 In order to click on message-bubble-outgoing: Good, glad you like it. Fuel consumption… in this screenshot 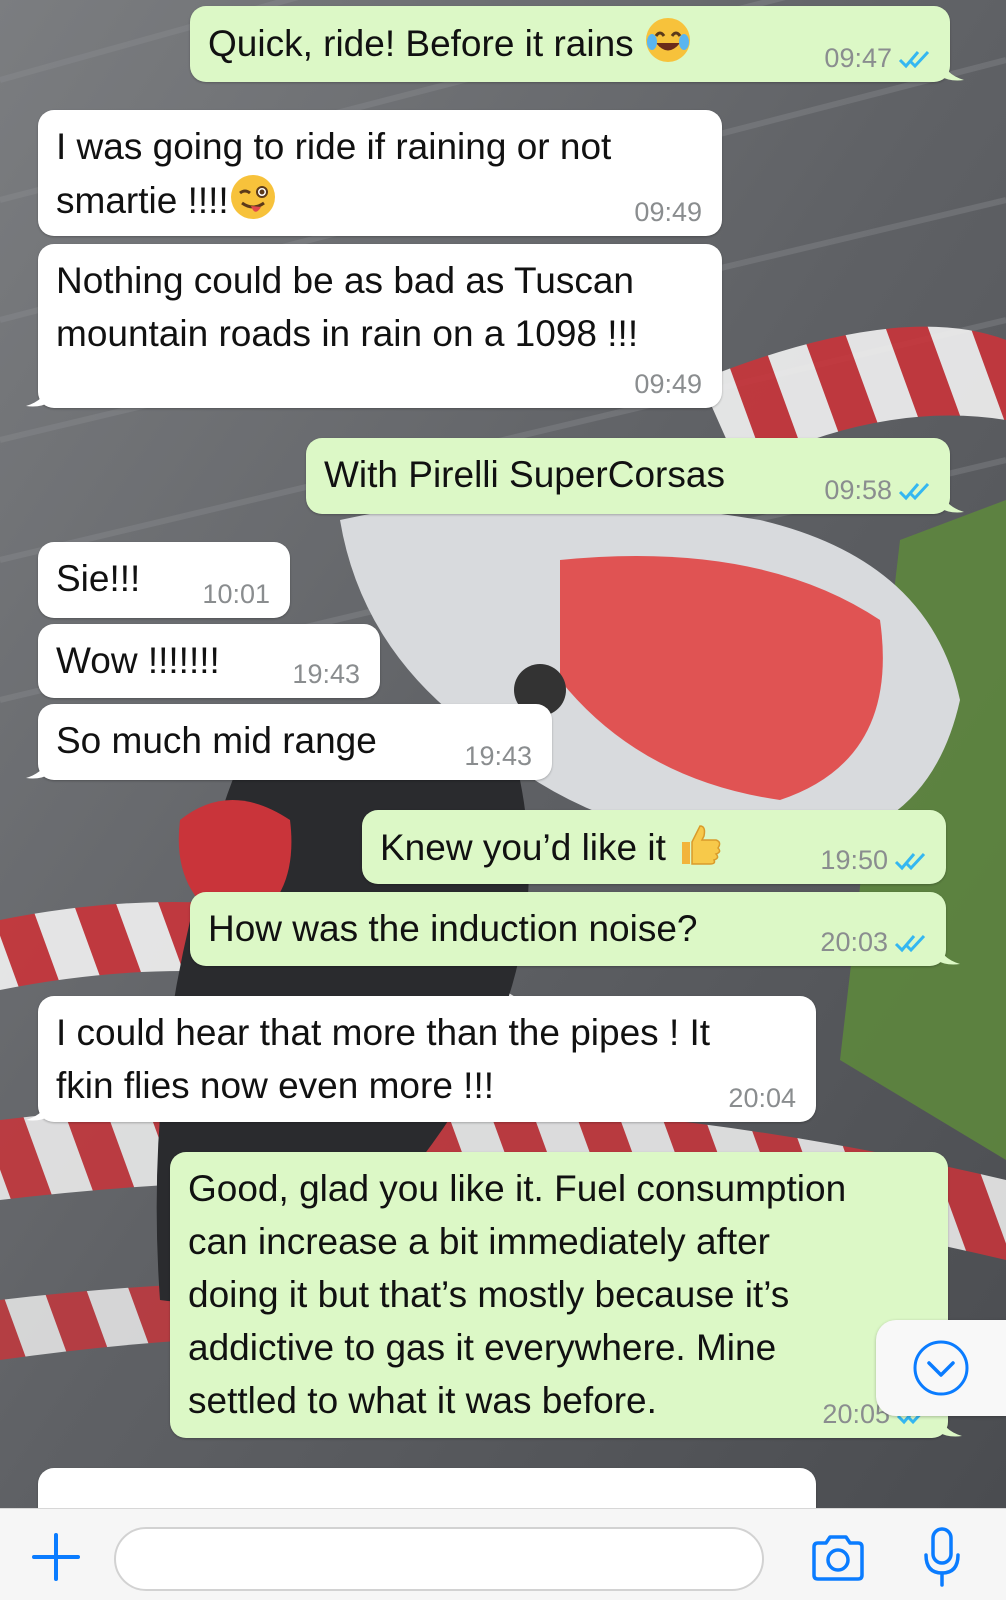, I will do `click(566, 1295)`.